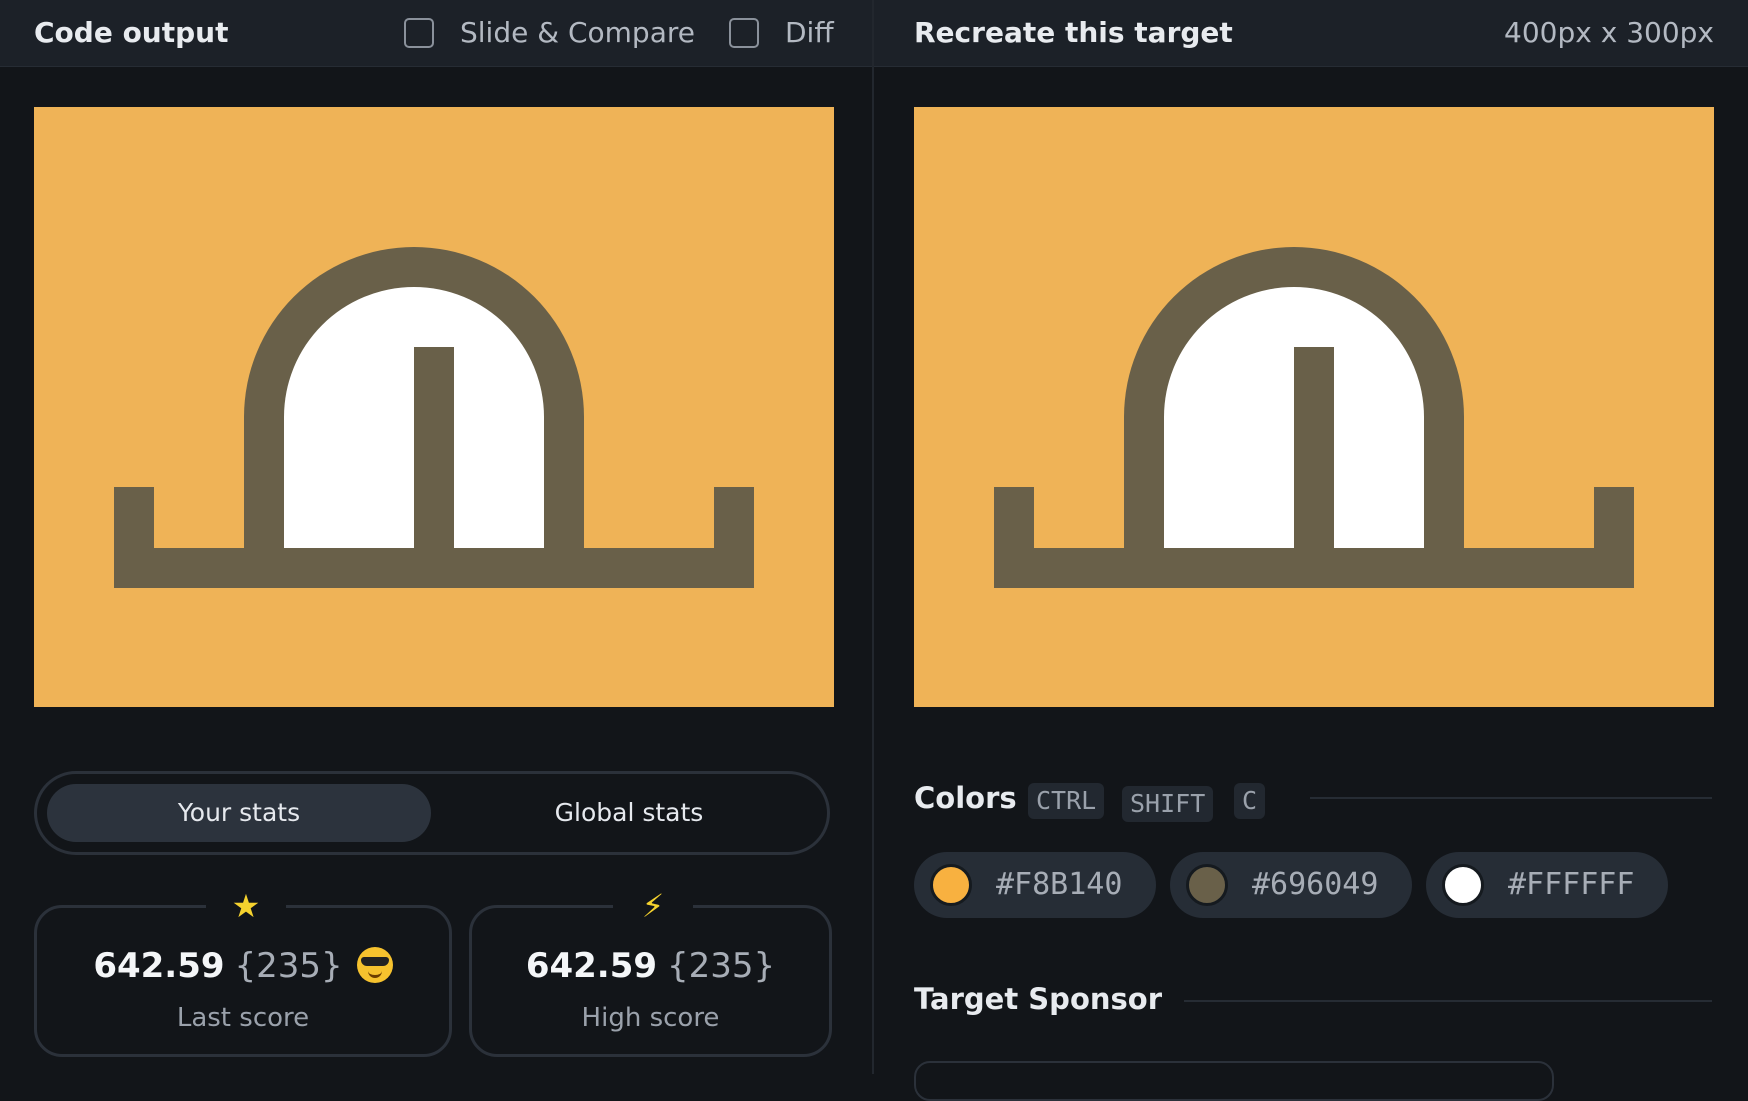 The image size is (1748, 1101). What do you see at coordinates (650, 1018) in the screenshot?
I see `high-score-label: High score` at bounding box center [650, 1018].